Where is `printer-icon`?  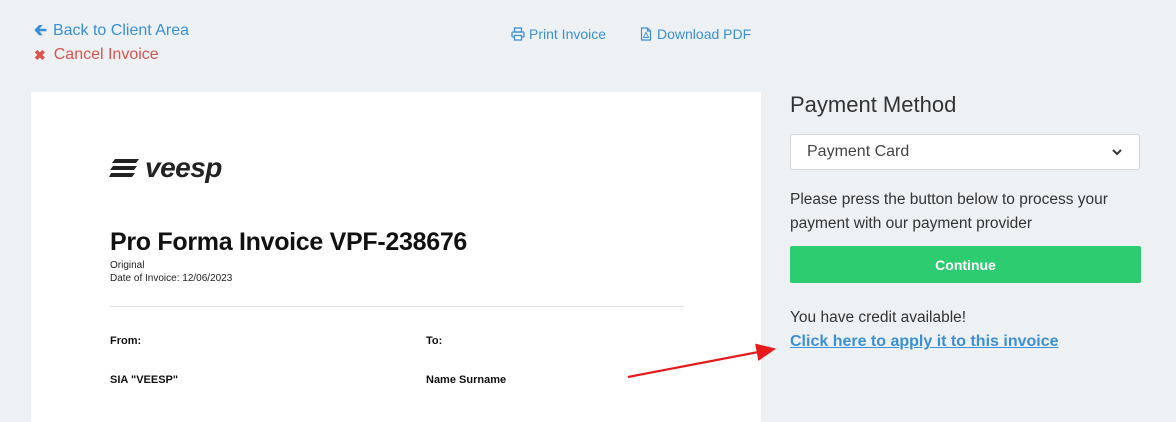 printer-icon is located at coordinates (518, 34).